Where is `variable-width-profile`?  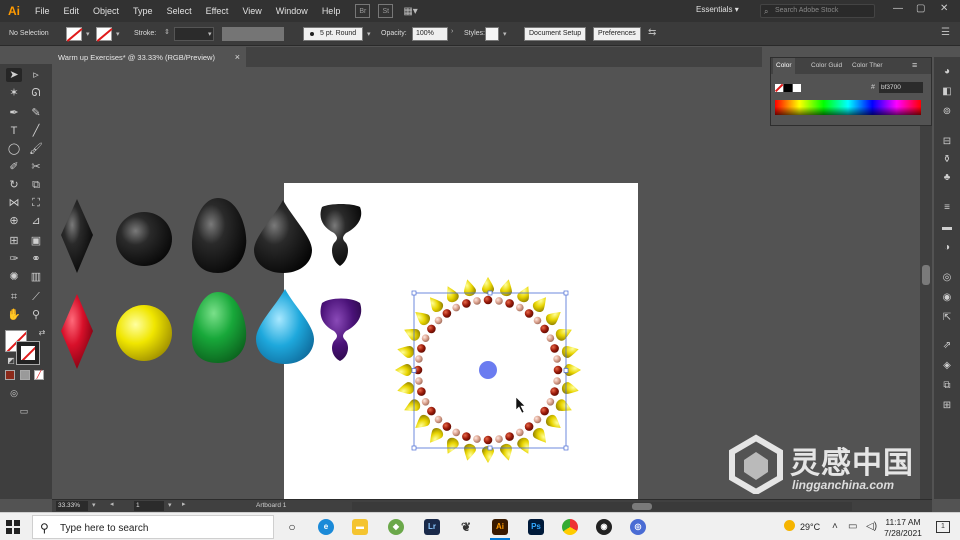
variable-width-profile is located at coordinates (253, 34).